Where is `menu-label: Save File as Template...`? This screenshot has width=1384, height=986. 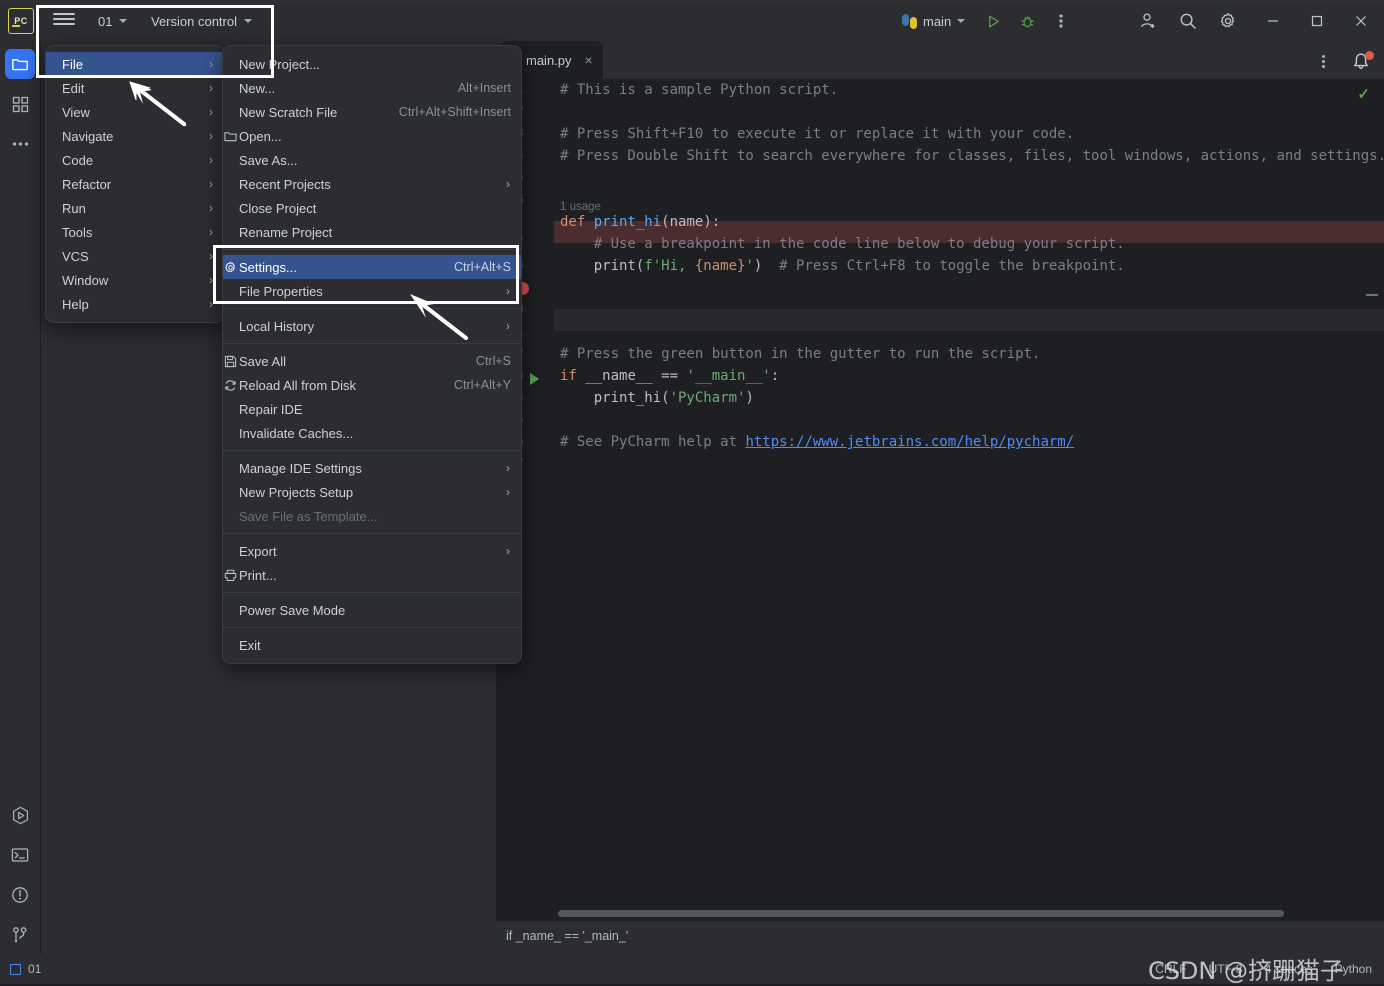
menu-label: Save File as Template... is located at coordinates (308, 516).